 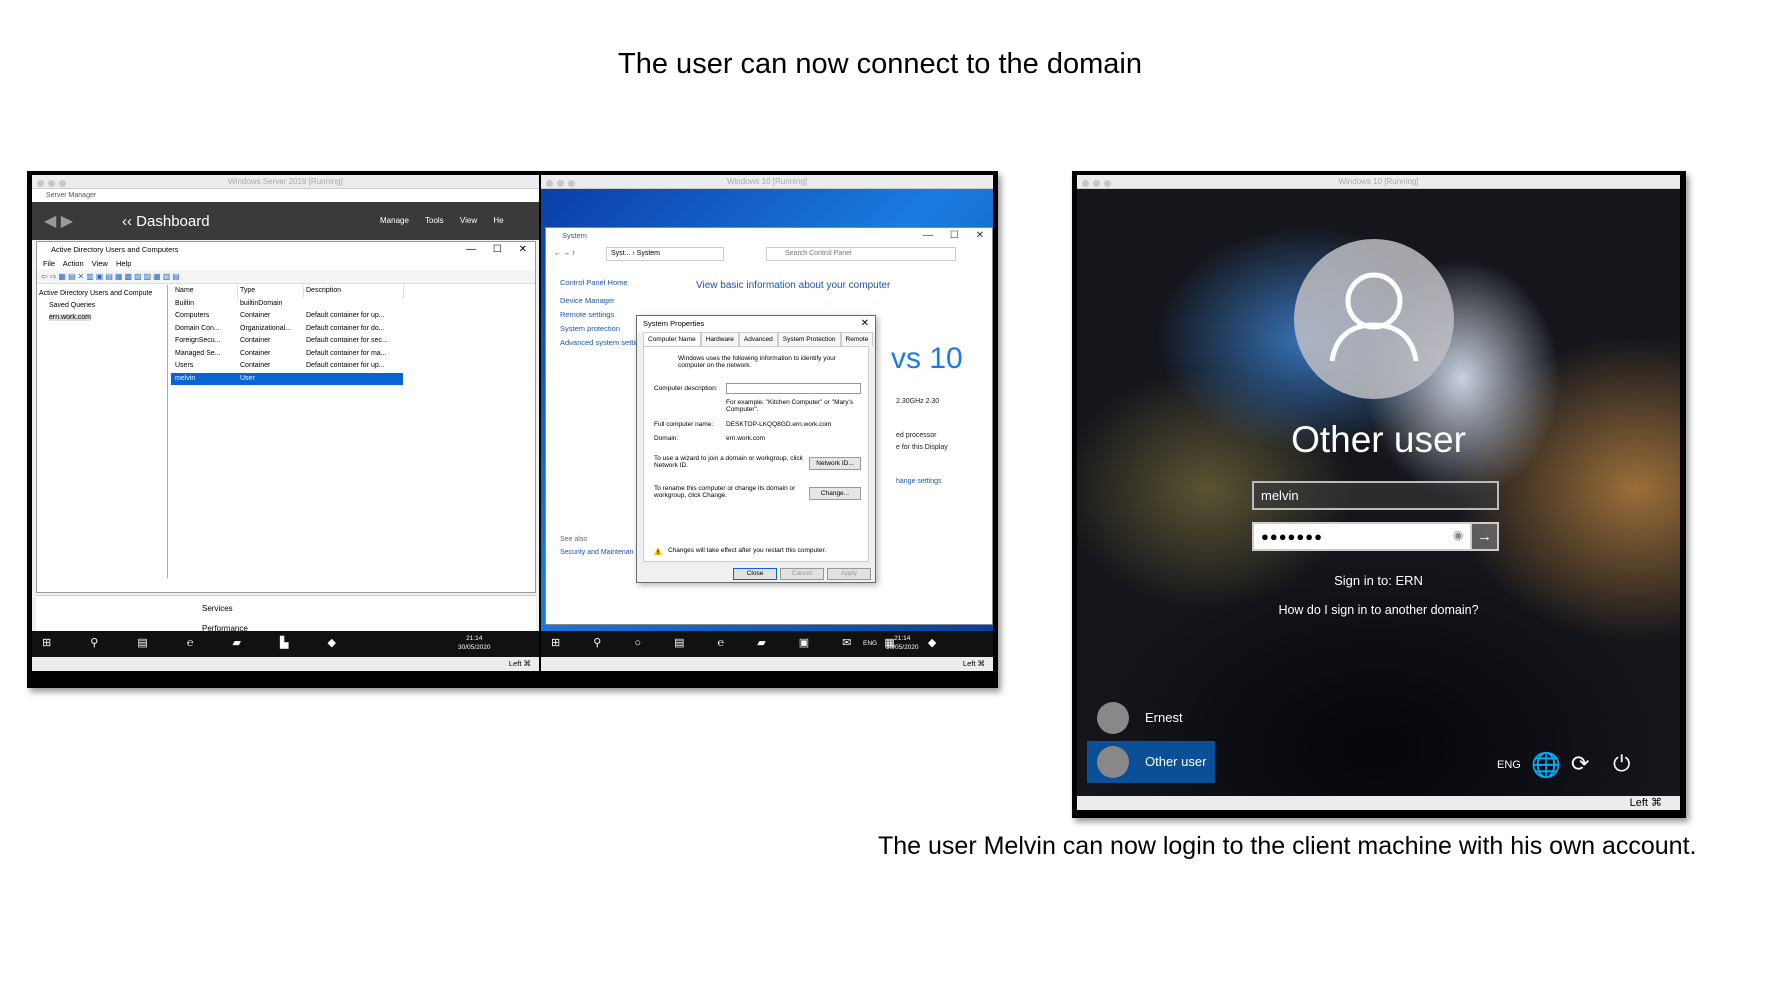 I want to click on list-row-melvin-selected: melvin User, so click(x=287, y=378).